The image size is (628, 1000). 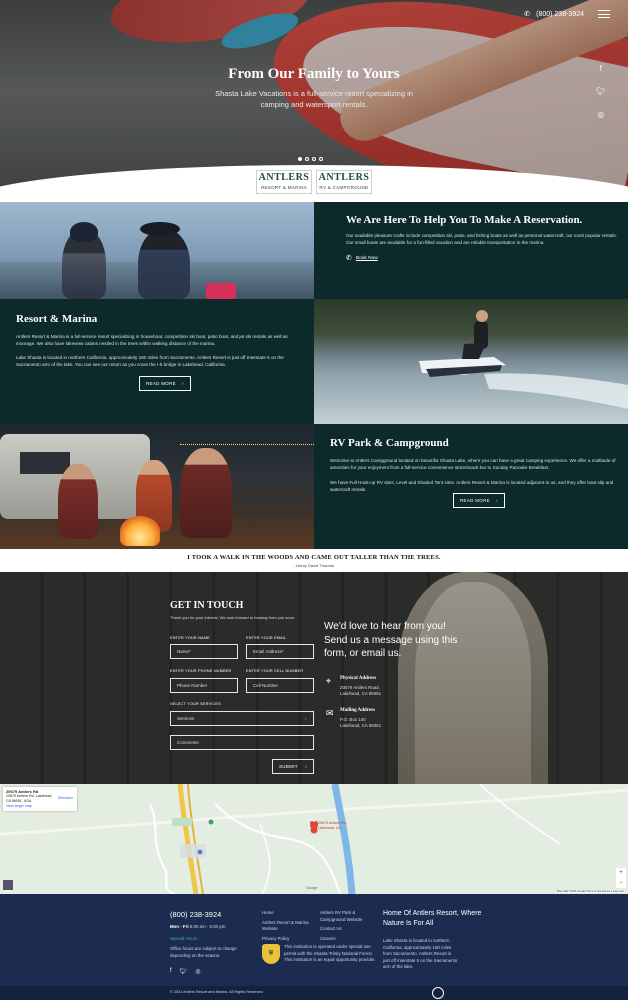 What do you see at coordinates (157, 250) in the screenshot?
I see `photo-kids-fishing` at bounding box center [157, 250].